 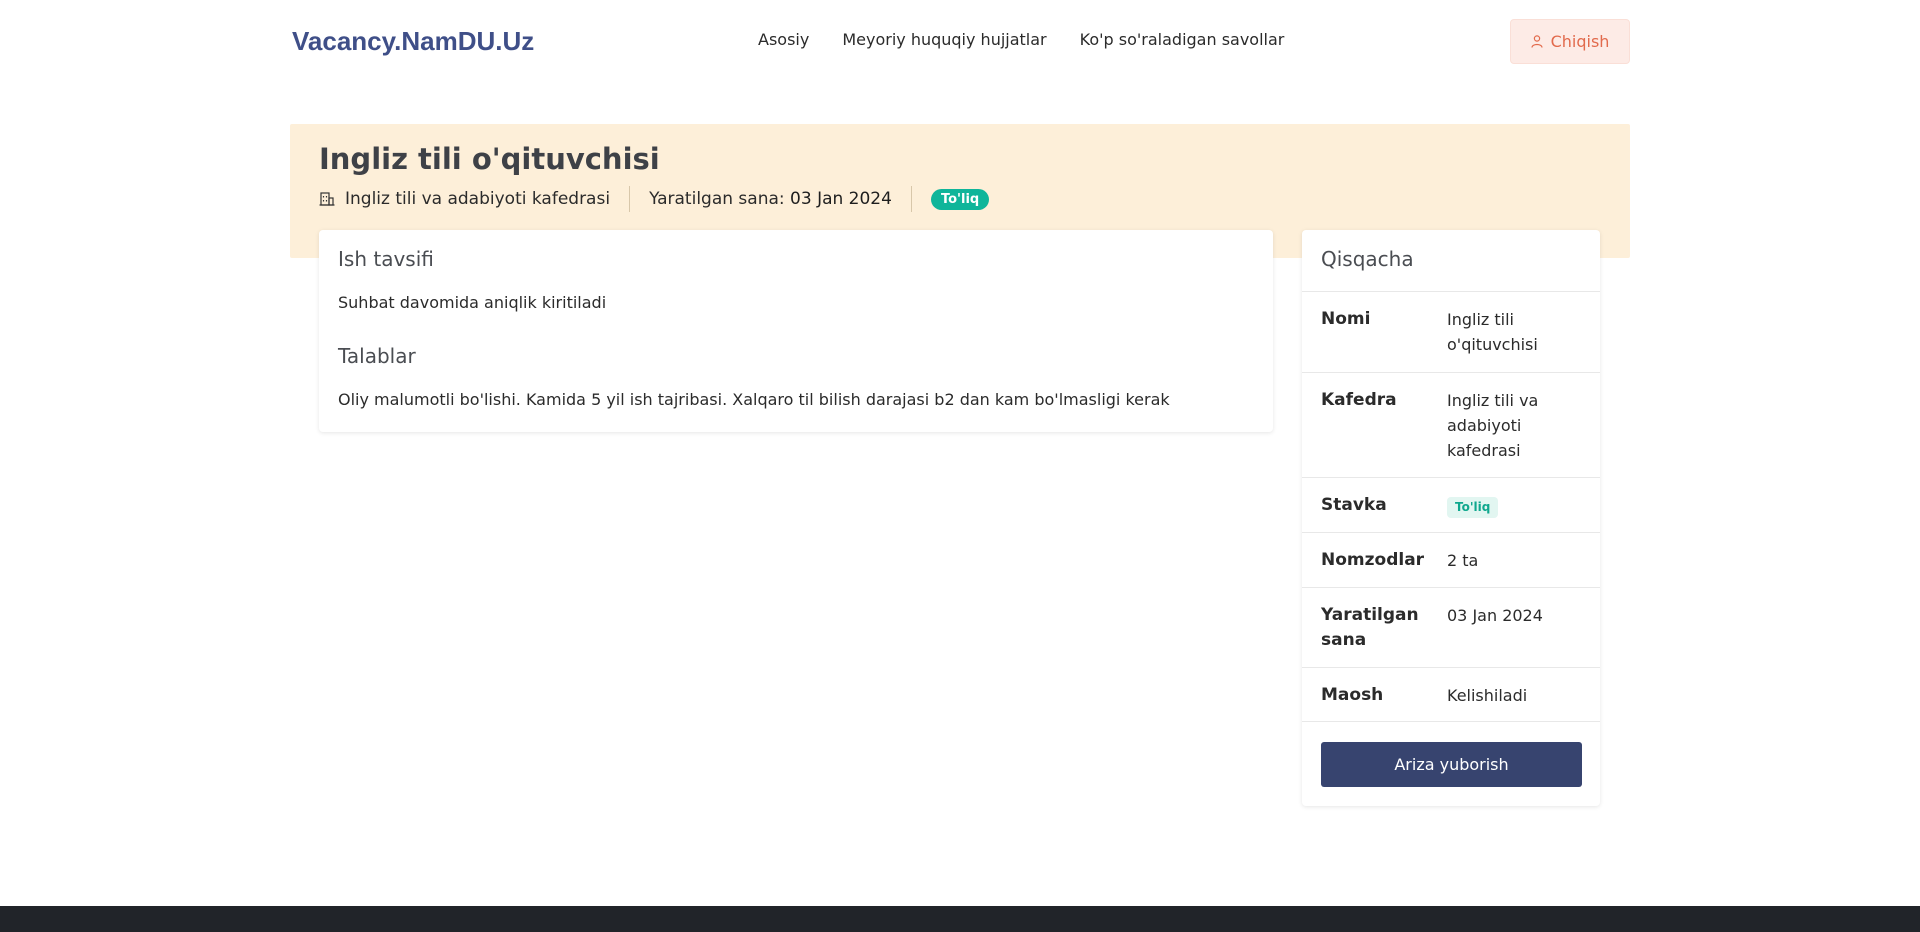 I want to click on summary-row: Maosh Kelishiladi, so click(x=1451, y=694).